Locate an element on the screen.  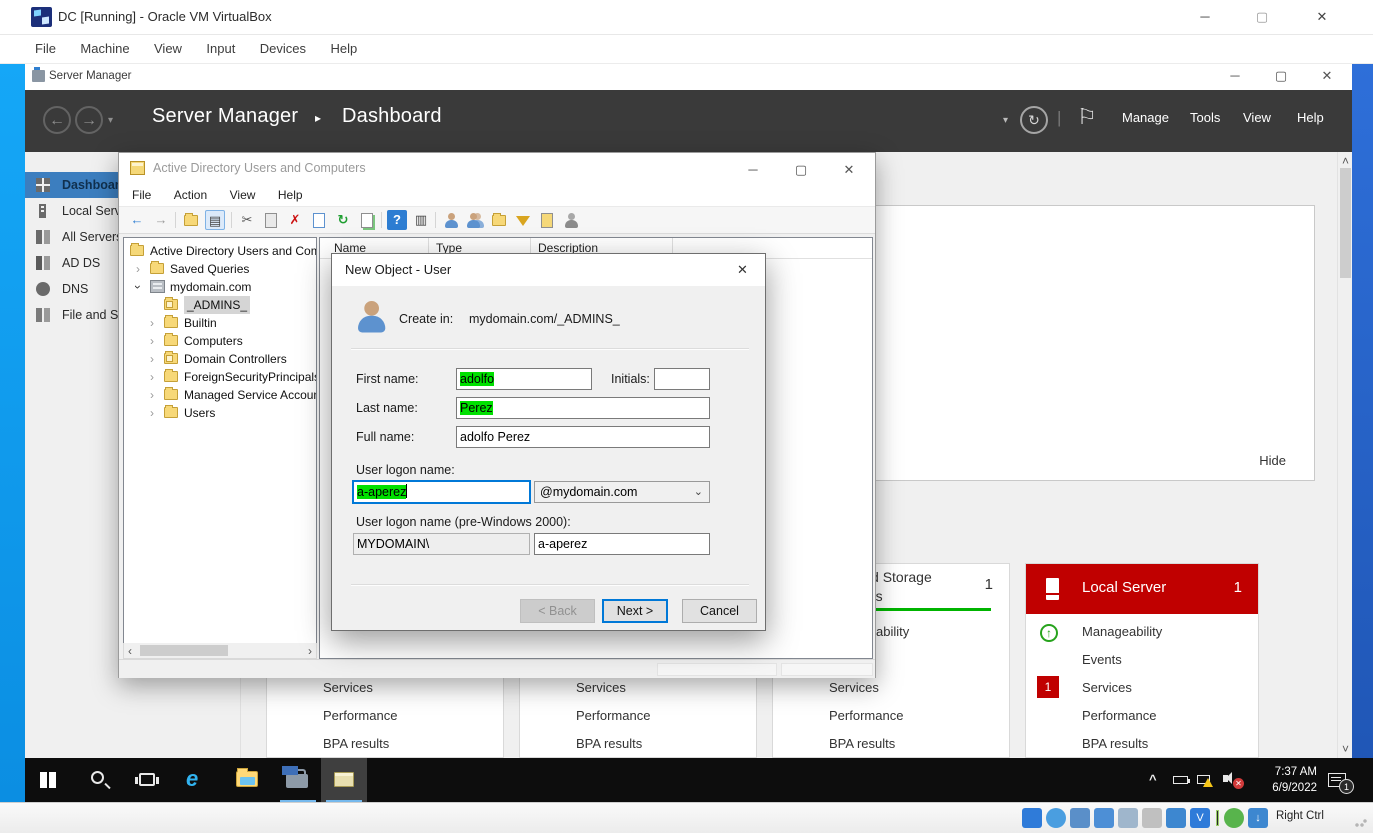
new-group-icon is located at coordinates (475, 220).